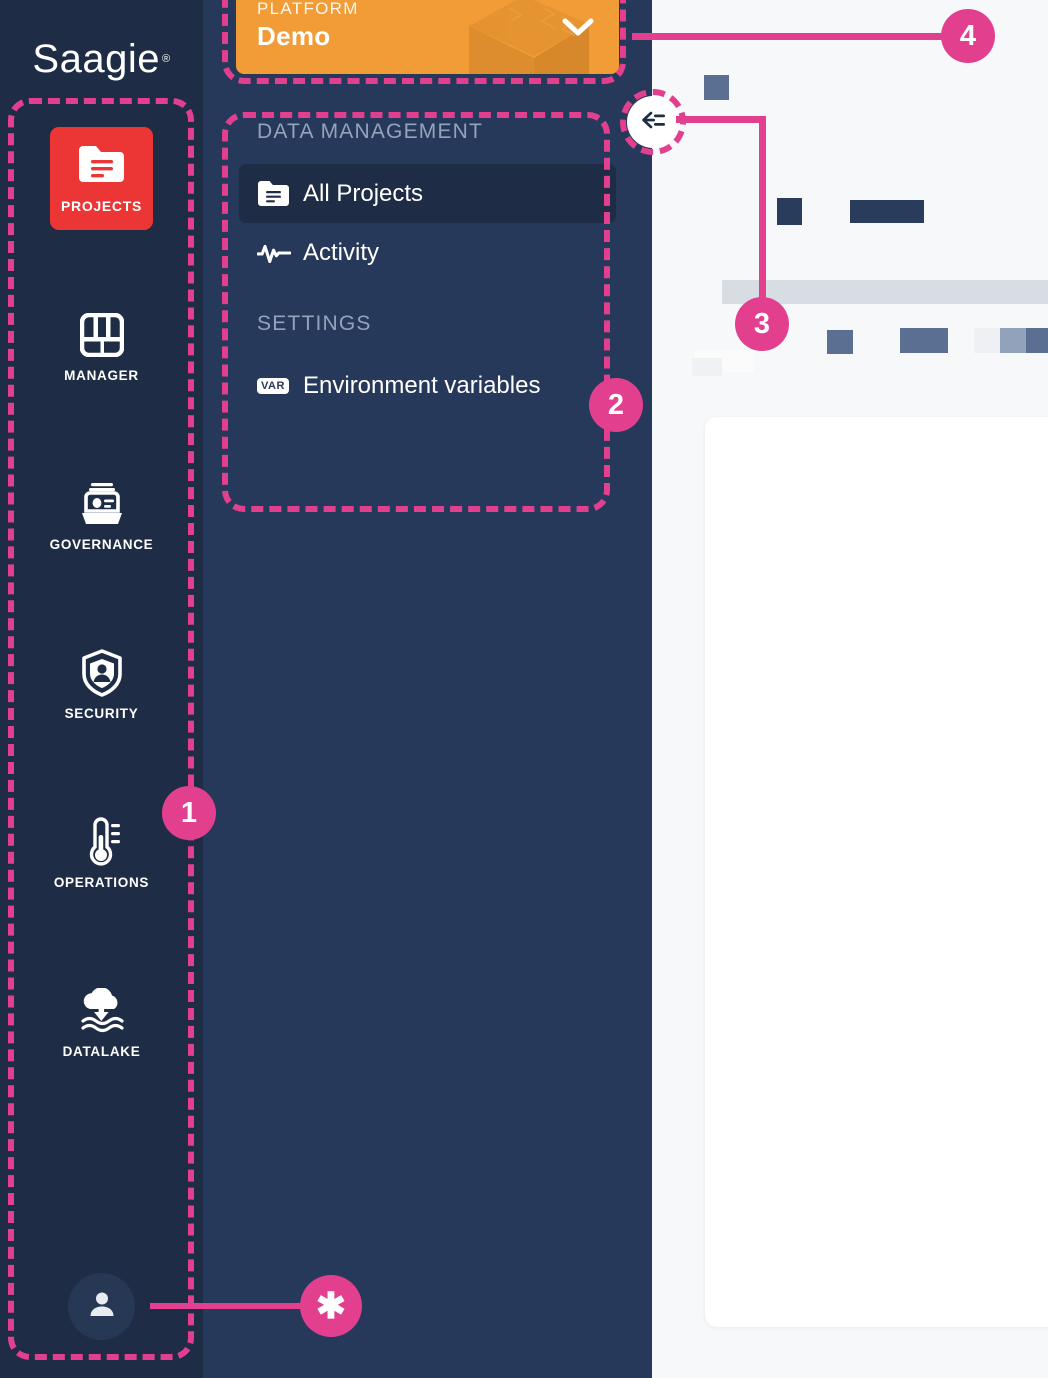 This screenshot has width=1048, height=1378. I want to click on sidebar-item-operations: OPERATIONS, so click(101, 854).